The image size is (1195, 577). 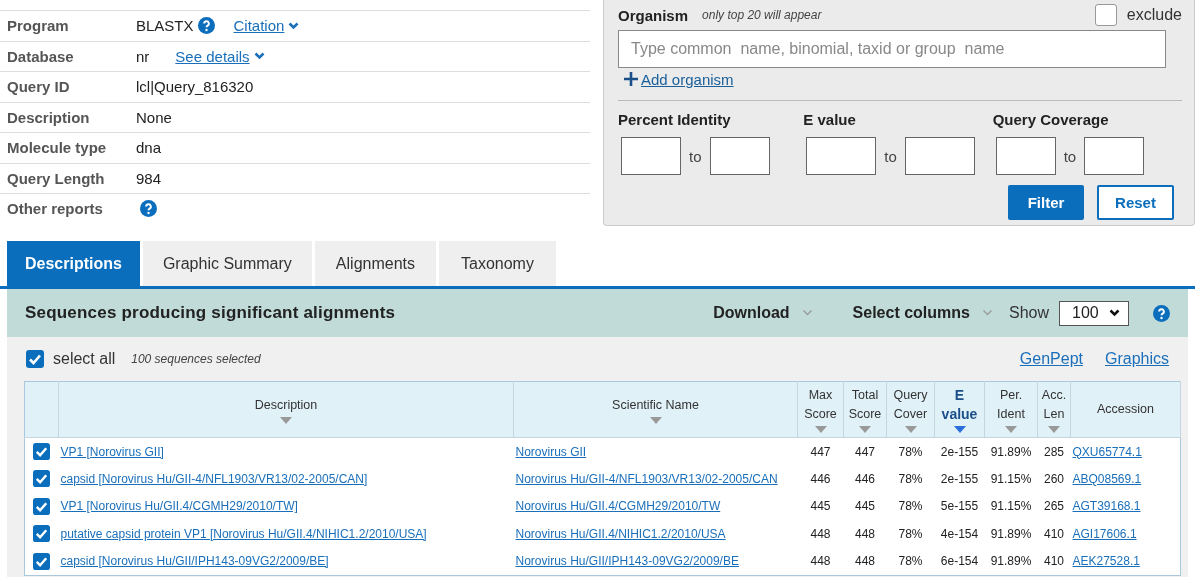 What do you see at coordinates (959, 561) in the screenshot?
I see `table-cell: 6e-154` at bounding box center [959, 561].